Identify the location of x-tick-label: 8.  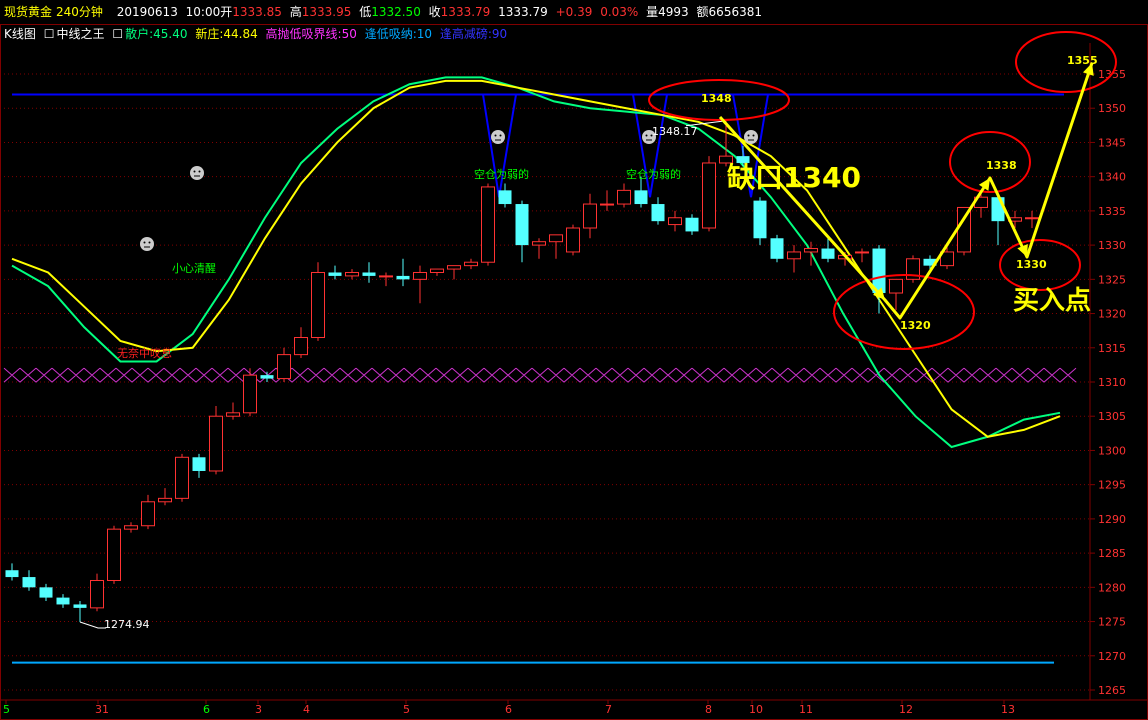
(708, 709).